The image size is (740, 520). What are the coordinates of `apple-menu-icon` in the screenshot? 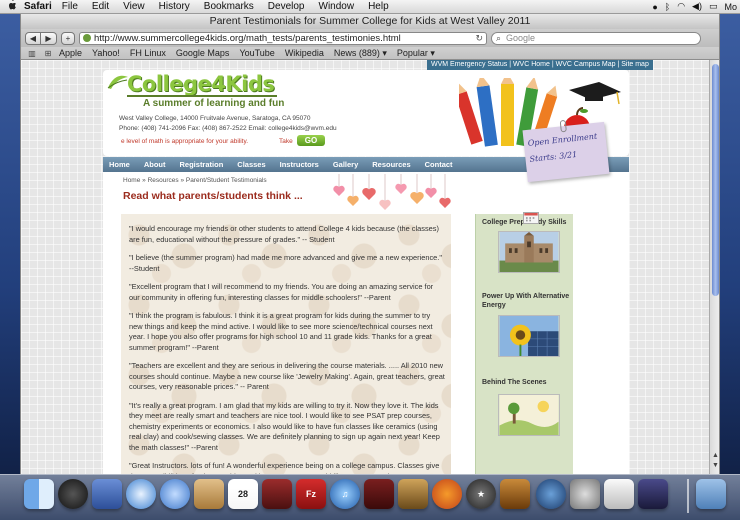 It's located at (12, 6).